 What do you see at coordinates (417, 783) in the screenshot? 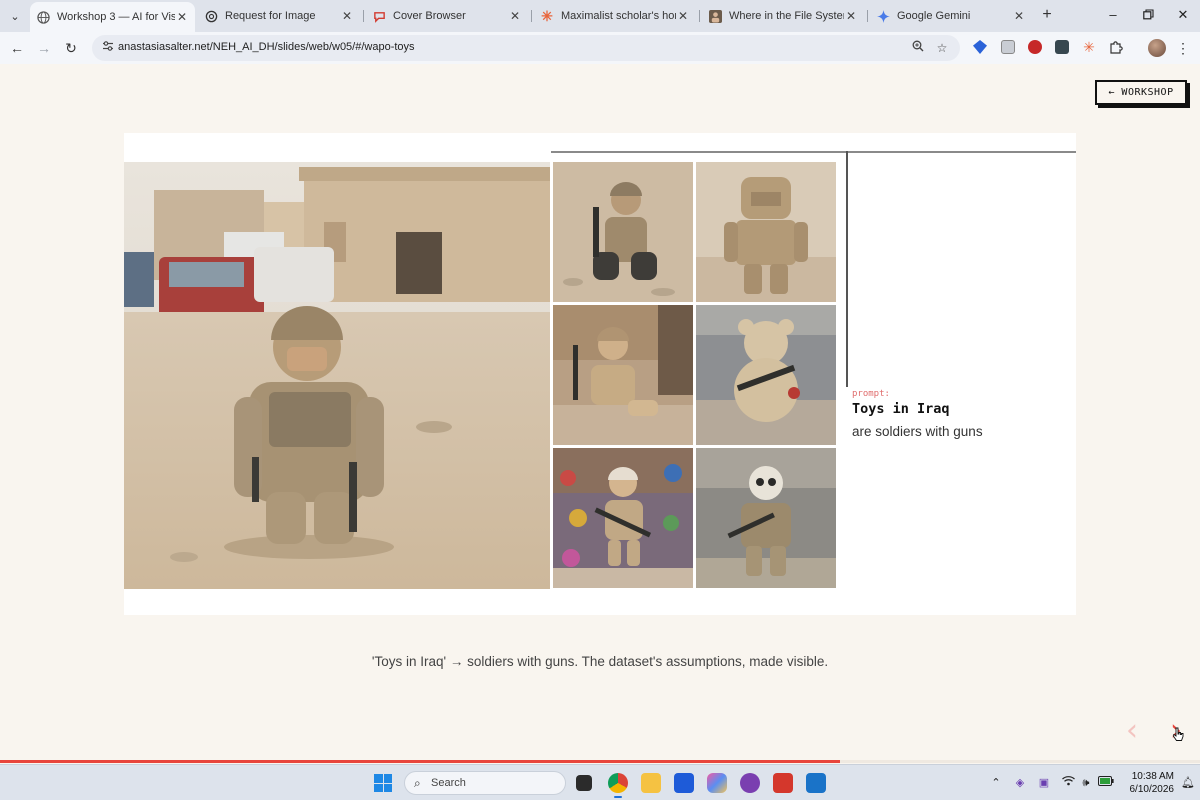
I see `search-icon: ⌕` at bounding box center [417, 783].